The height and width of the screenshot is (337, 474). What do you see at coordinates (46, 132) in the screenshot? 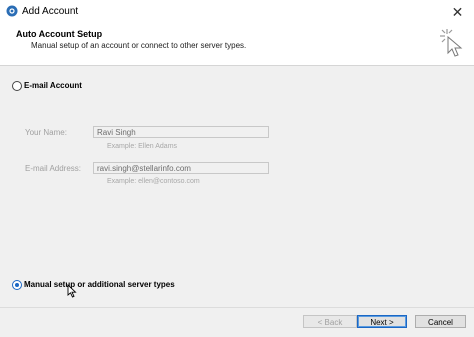
I see `your-name-label: Your Name:` at bounding box center [46, 132].